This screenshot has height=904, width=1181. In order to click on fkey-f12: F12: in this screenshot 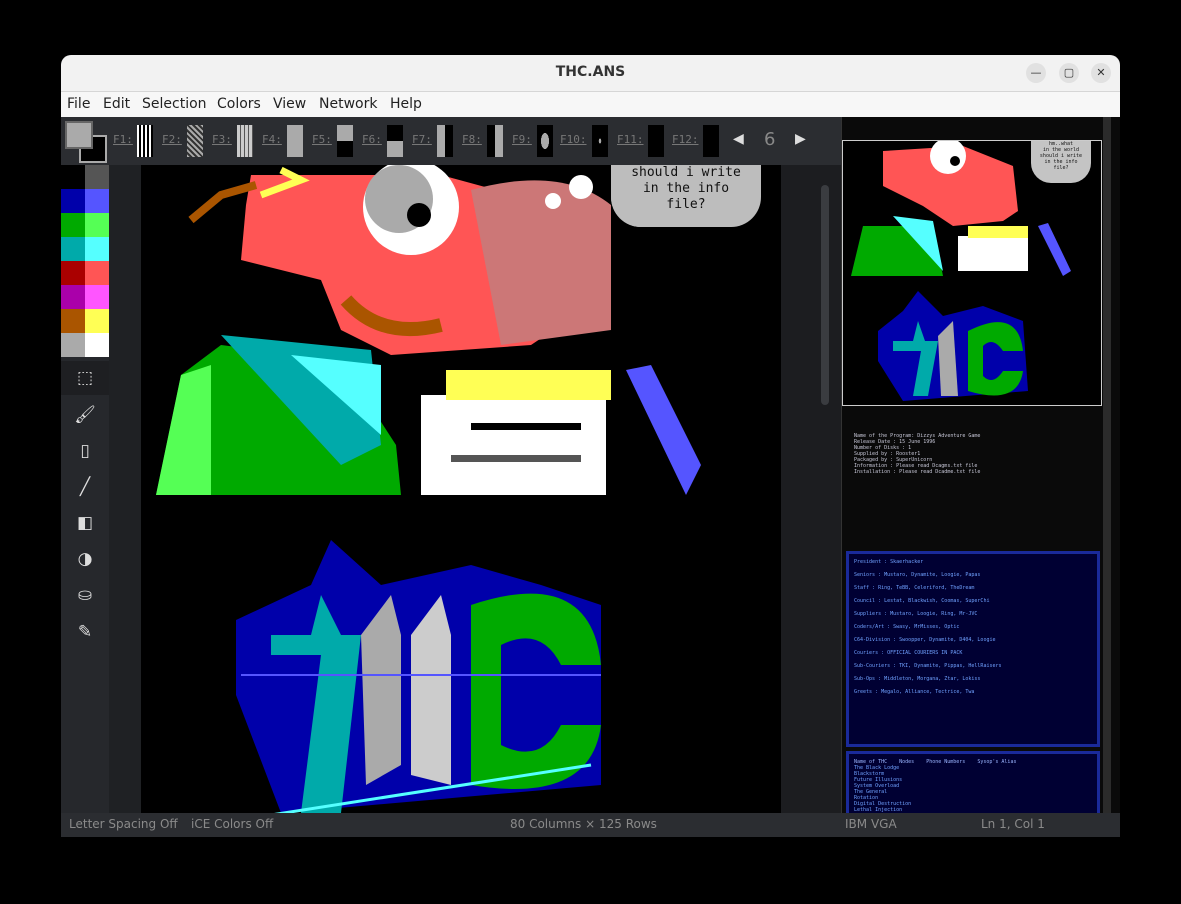, I will do `click(685, 139)`.